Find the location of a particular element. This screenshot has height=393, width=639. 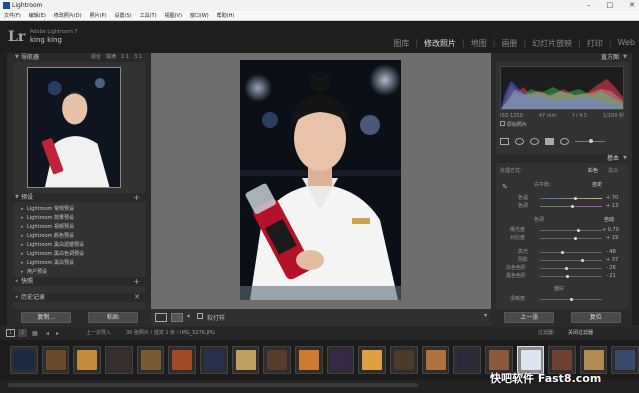

softproof-checkbox is located at coordinates (200, 316).